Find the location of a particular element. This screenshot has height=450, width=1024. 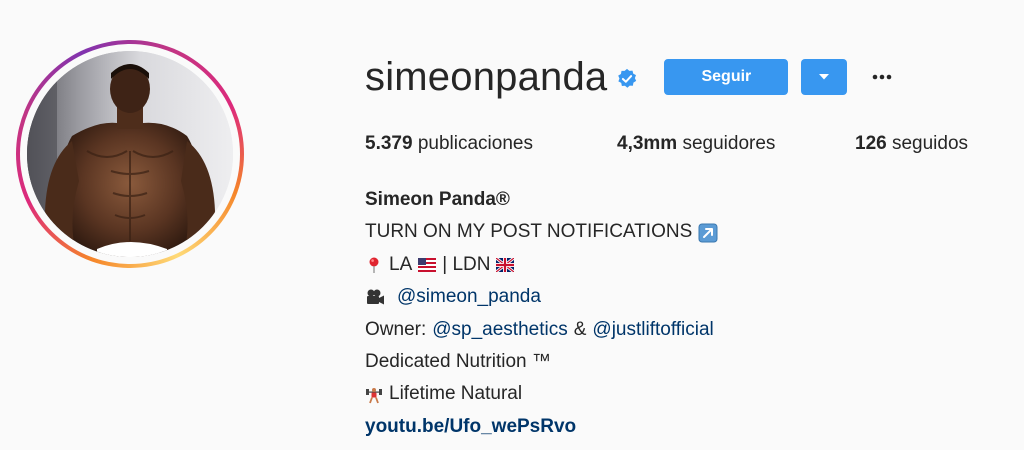

more-dots-icon is located at coordinates (882, 77).